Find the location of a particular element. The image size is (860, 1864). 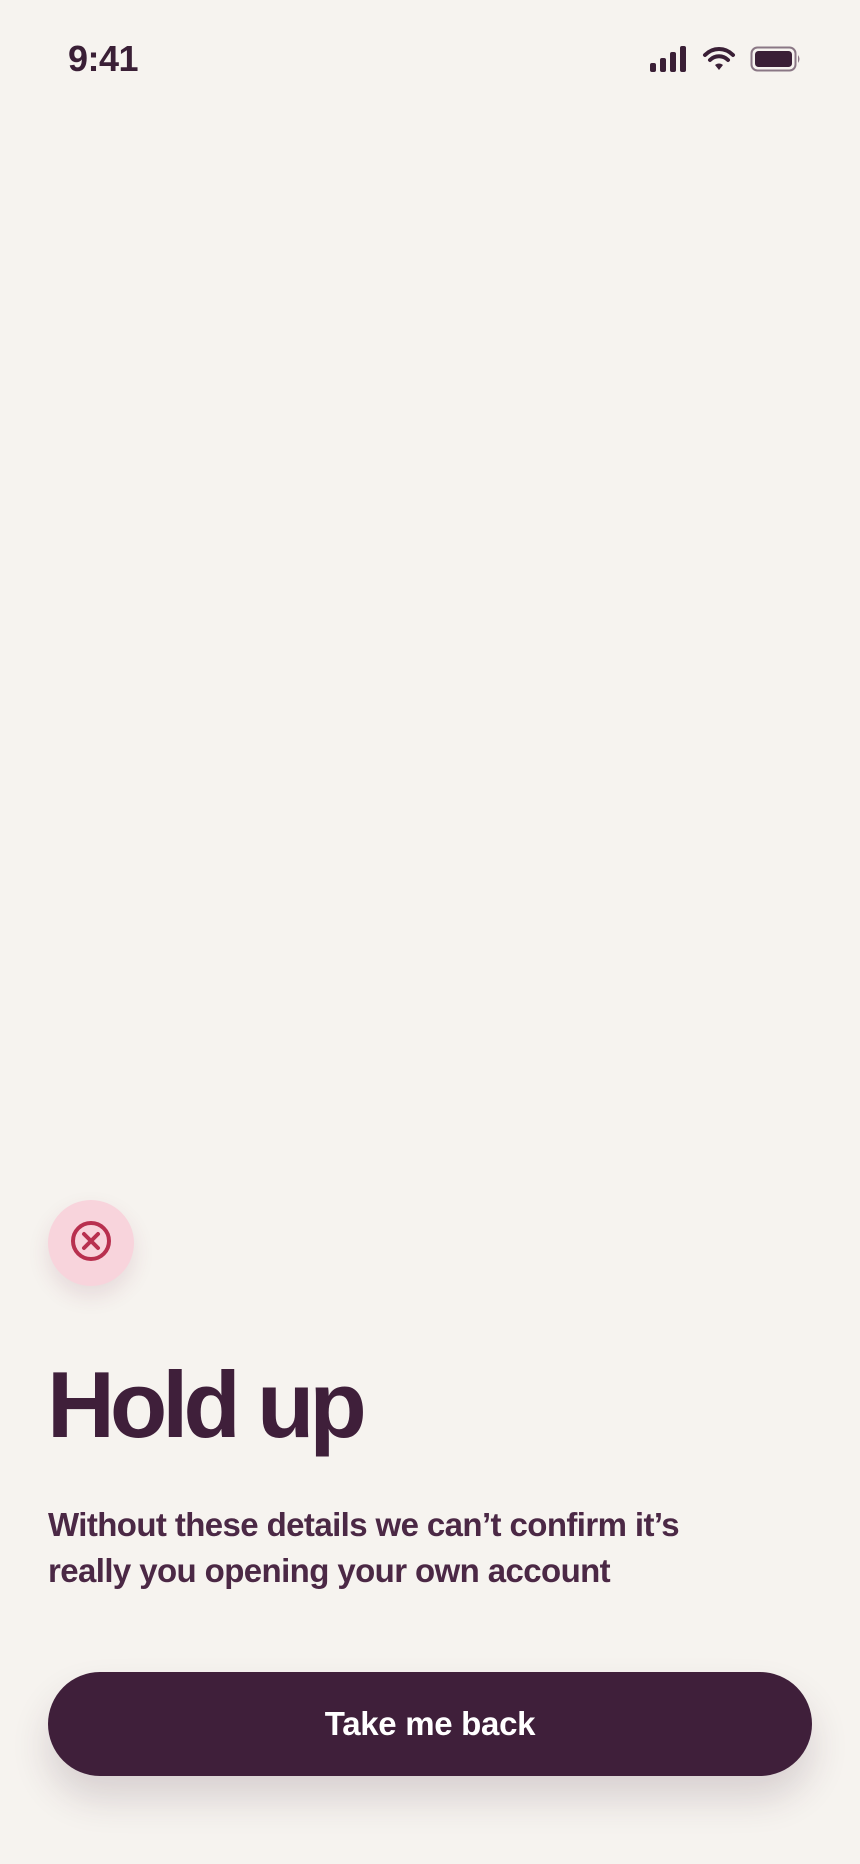

close-circle-icon is located at coordinates (91, 1243).